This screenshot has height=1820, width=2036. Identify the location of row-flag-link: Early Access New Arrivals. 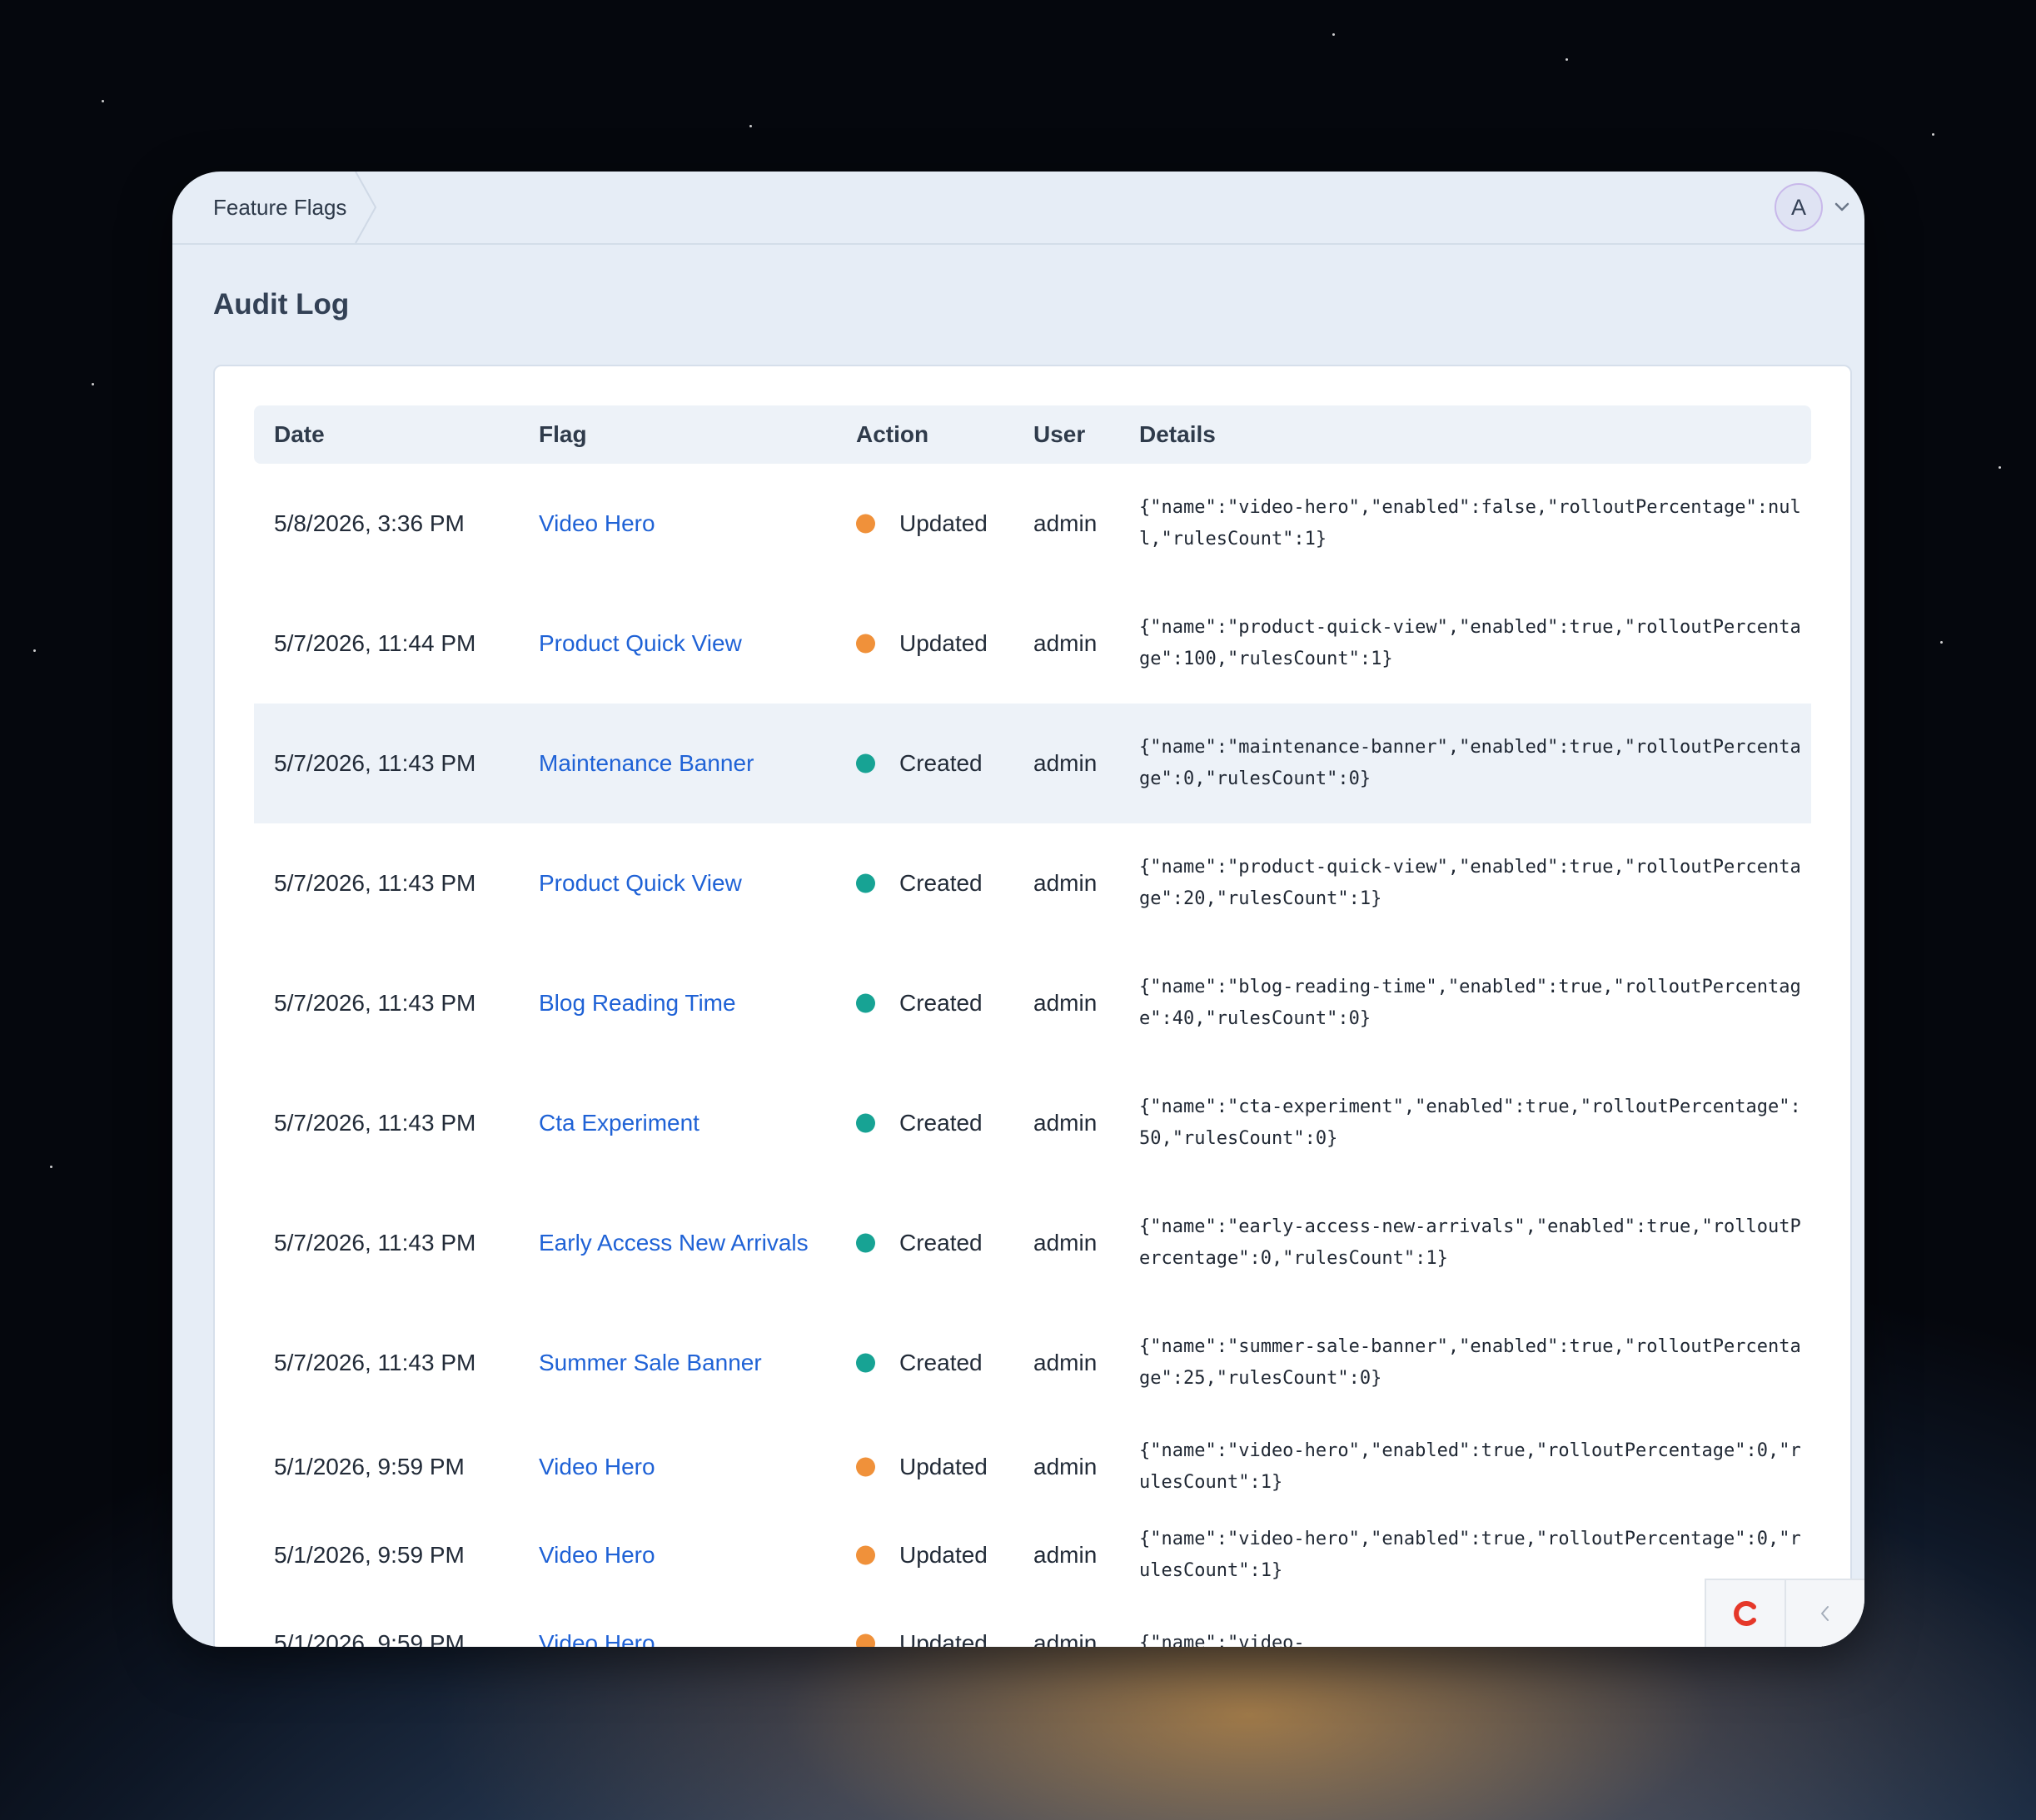
(674, 1243).